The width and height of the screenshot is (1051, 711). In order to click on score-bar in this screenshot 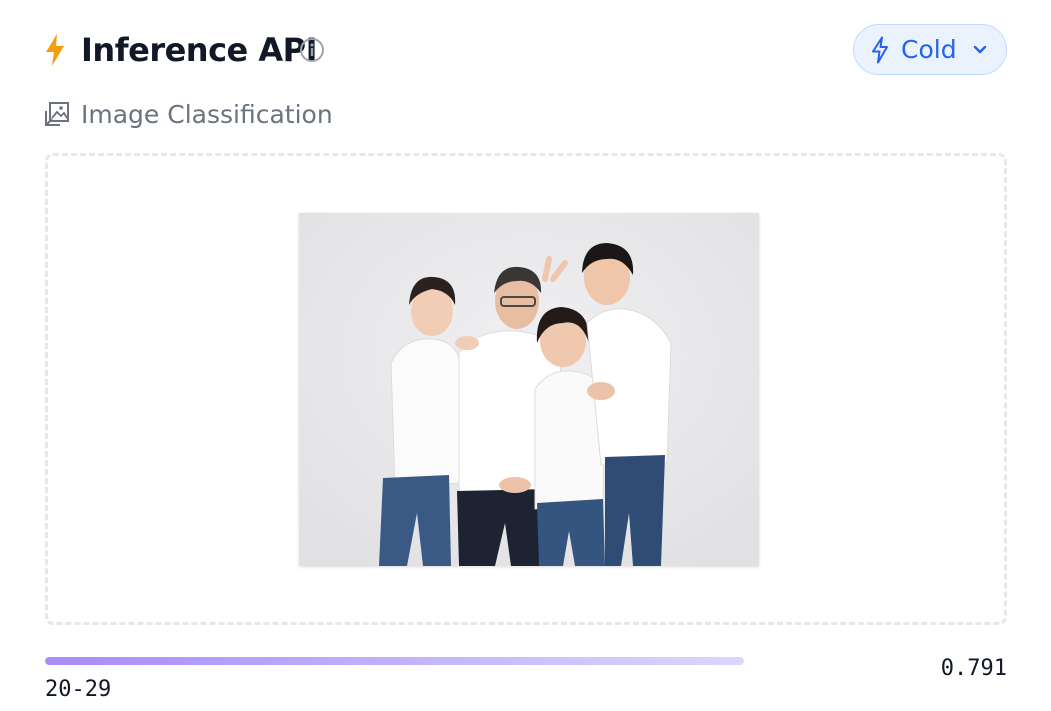, I will do `click(394, 661)`.